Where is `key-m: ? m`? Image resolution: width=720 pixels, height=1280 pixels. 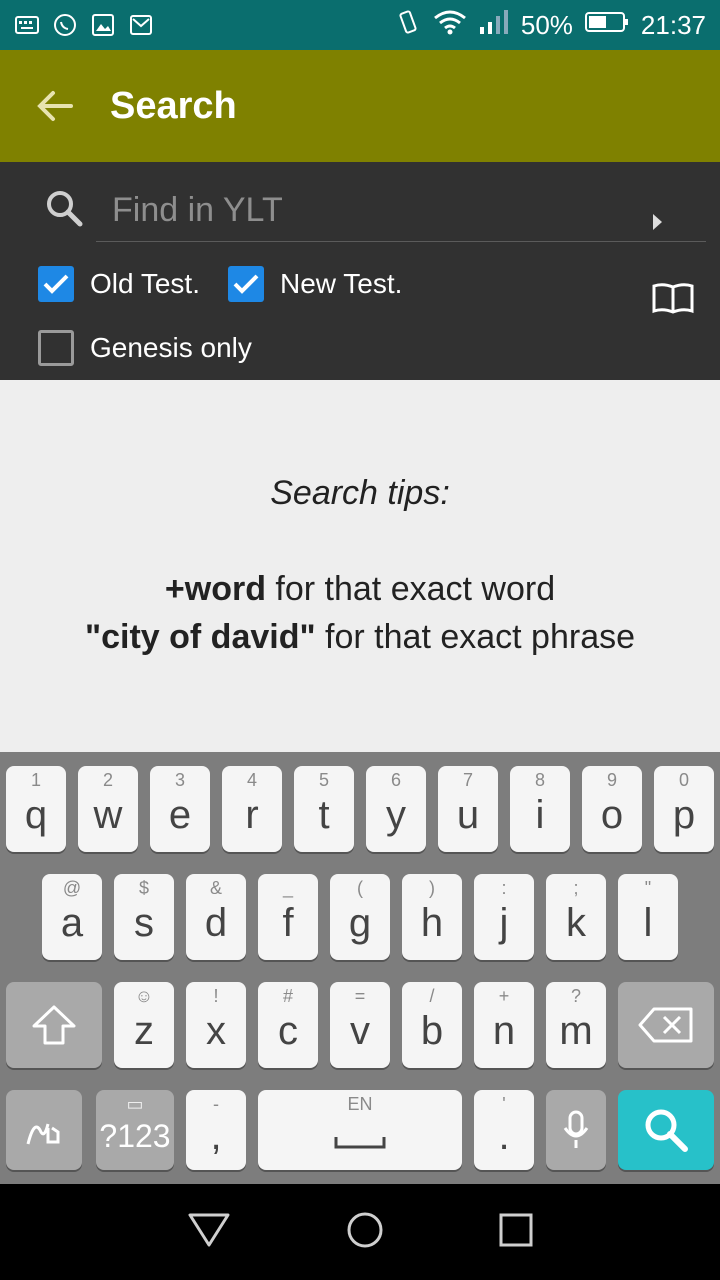 key-m: ? m is located at coordinates (576, 1025).